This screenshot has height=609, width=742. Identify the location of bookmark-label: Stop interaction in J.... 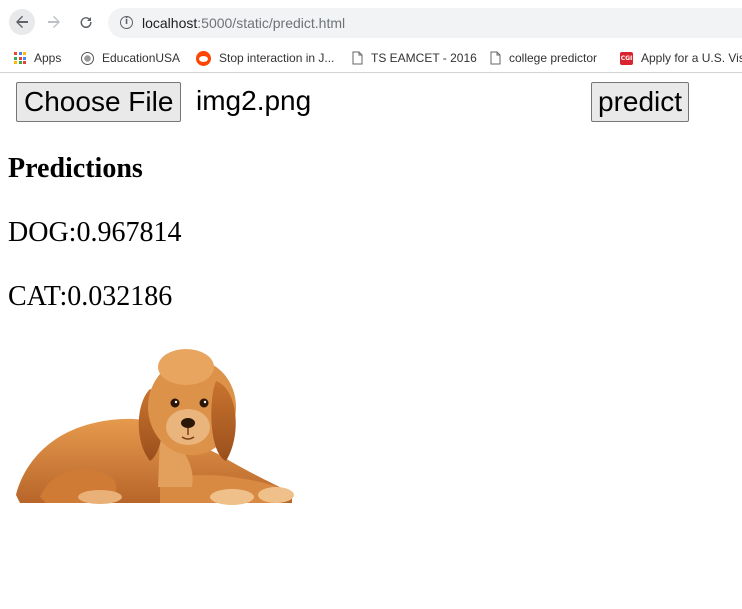
(277, 58).